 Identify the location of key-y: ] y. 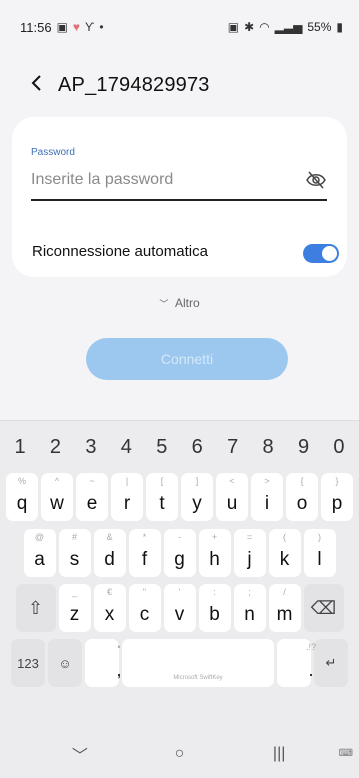
(197, 497).